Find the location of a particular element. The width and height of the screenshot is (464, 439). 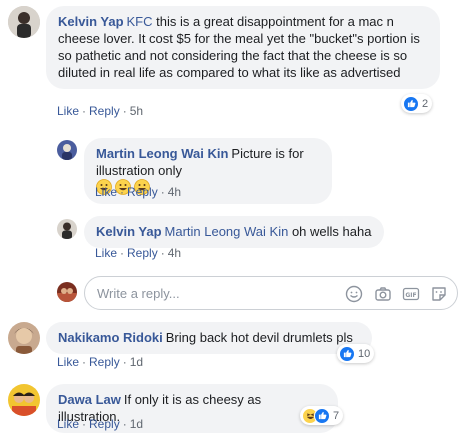

reply-author: Martin Leong Wai Kin is located at coordinates (162, 153).